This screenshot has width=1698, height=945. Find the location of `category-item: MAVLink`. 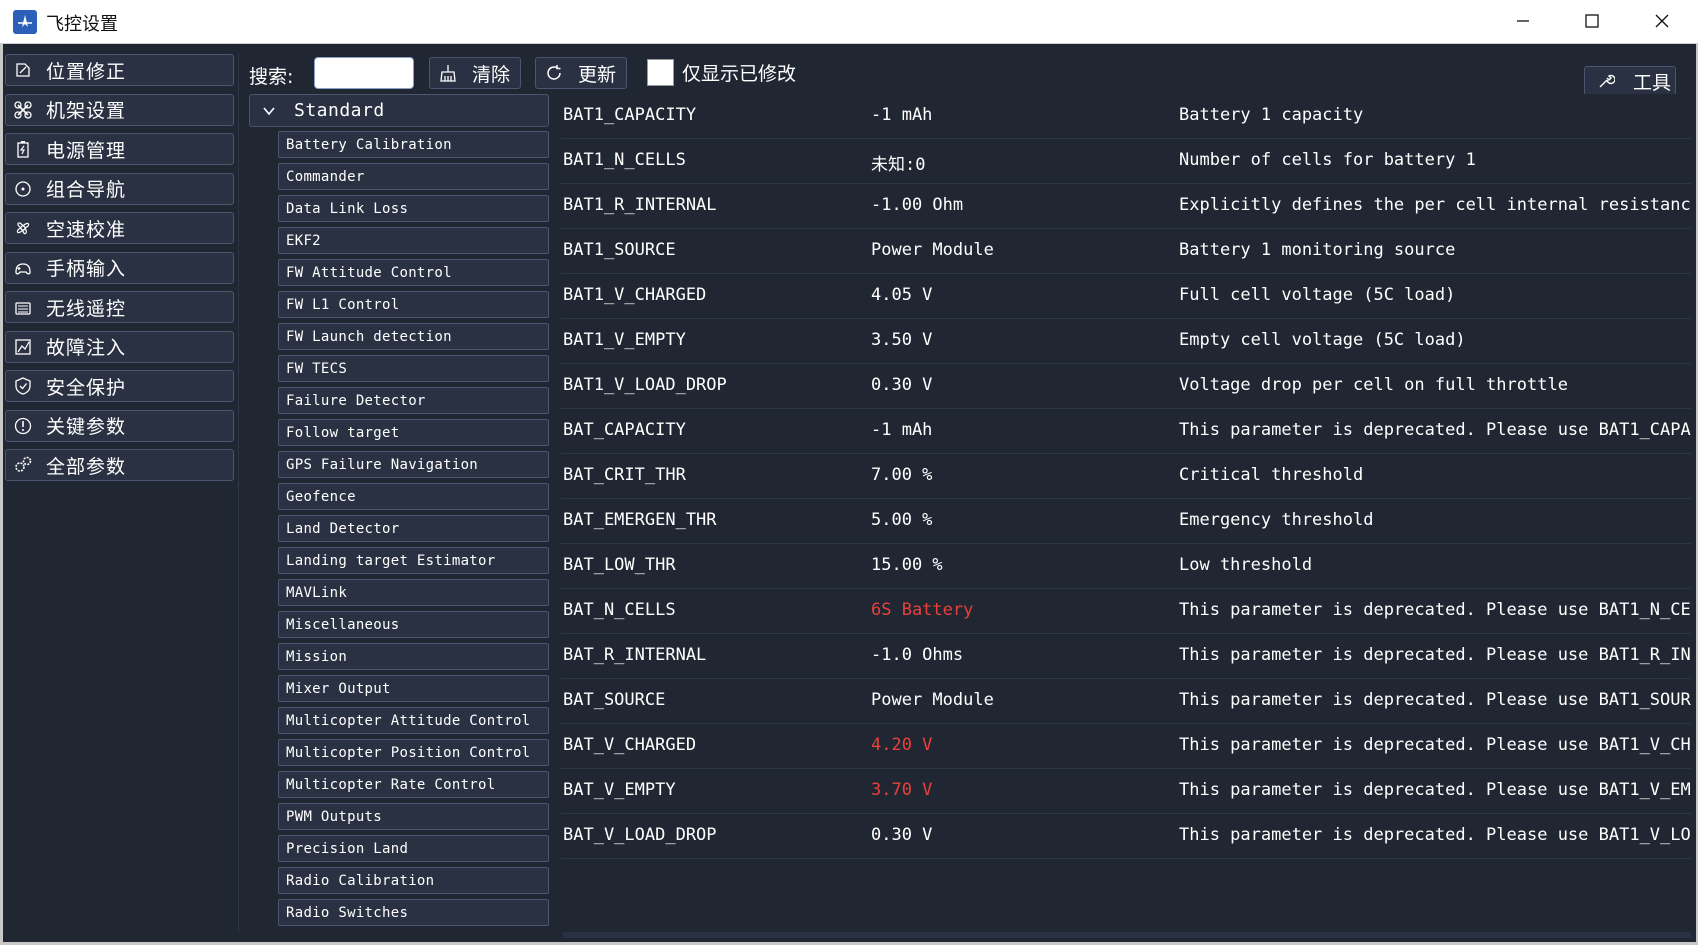

category-item: MAVLink is located at coordinates (413, 592).